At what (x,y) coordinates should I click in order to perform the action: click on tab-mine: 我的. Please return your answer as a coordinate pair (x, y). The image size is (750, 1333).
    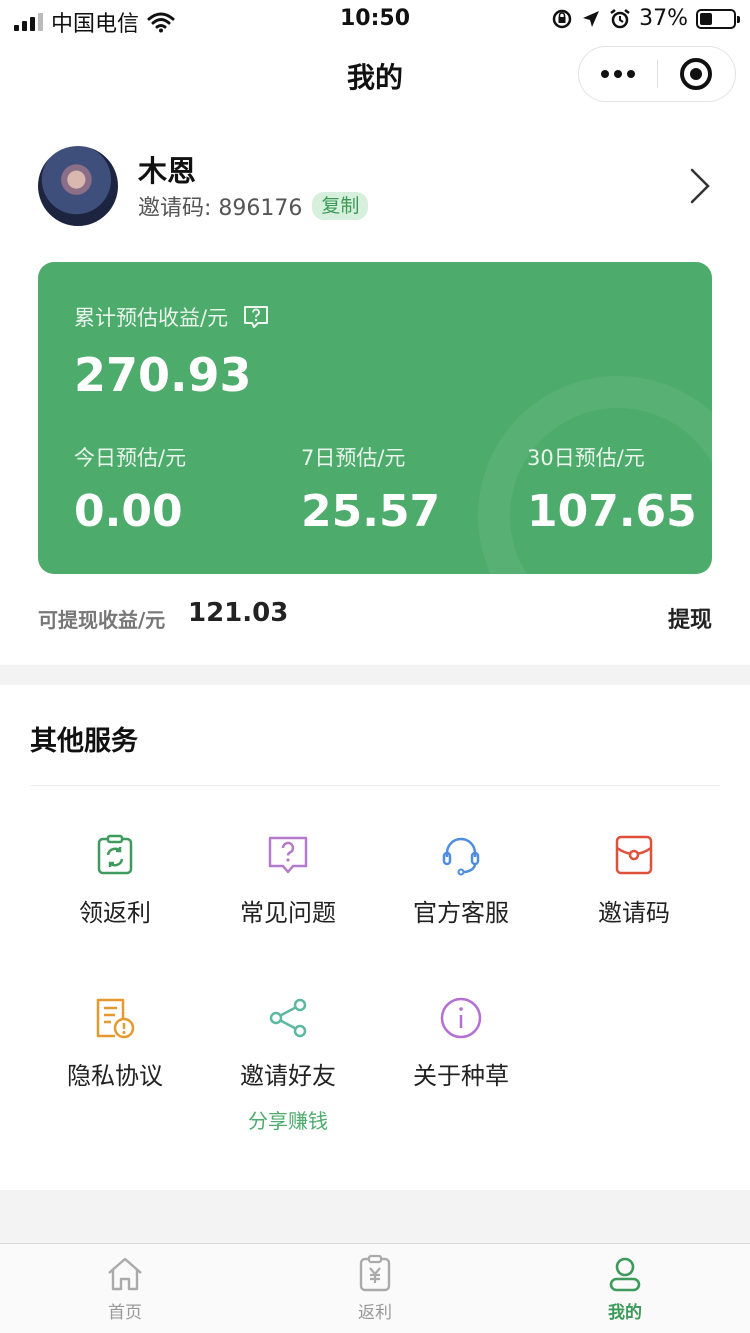
    Looking at the image, I should click on (625, 1288).